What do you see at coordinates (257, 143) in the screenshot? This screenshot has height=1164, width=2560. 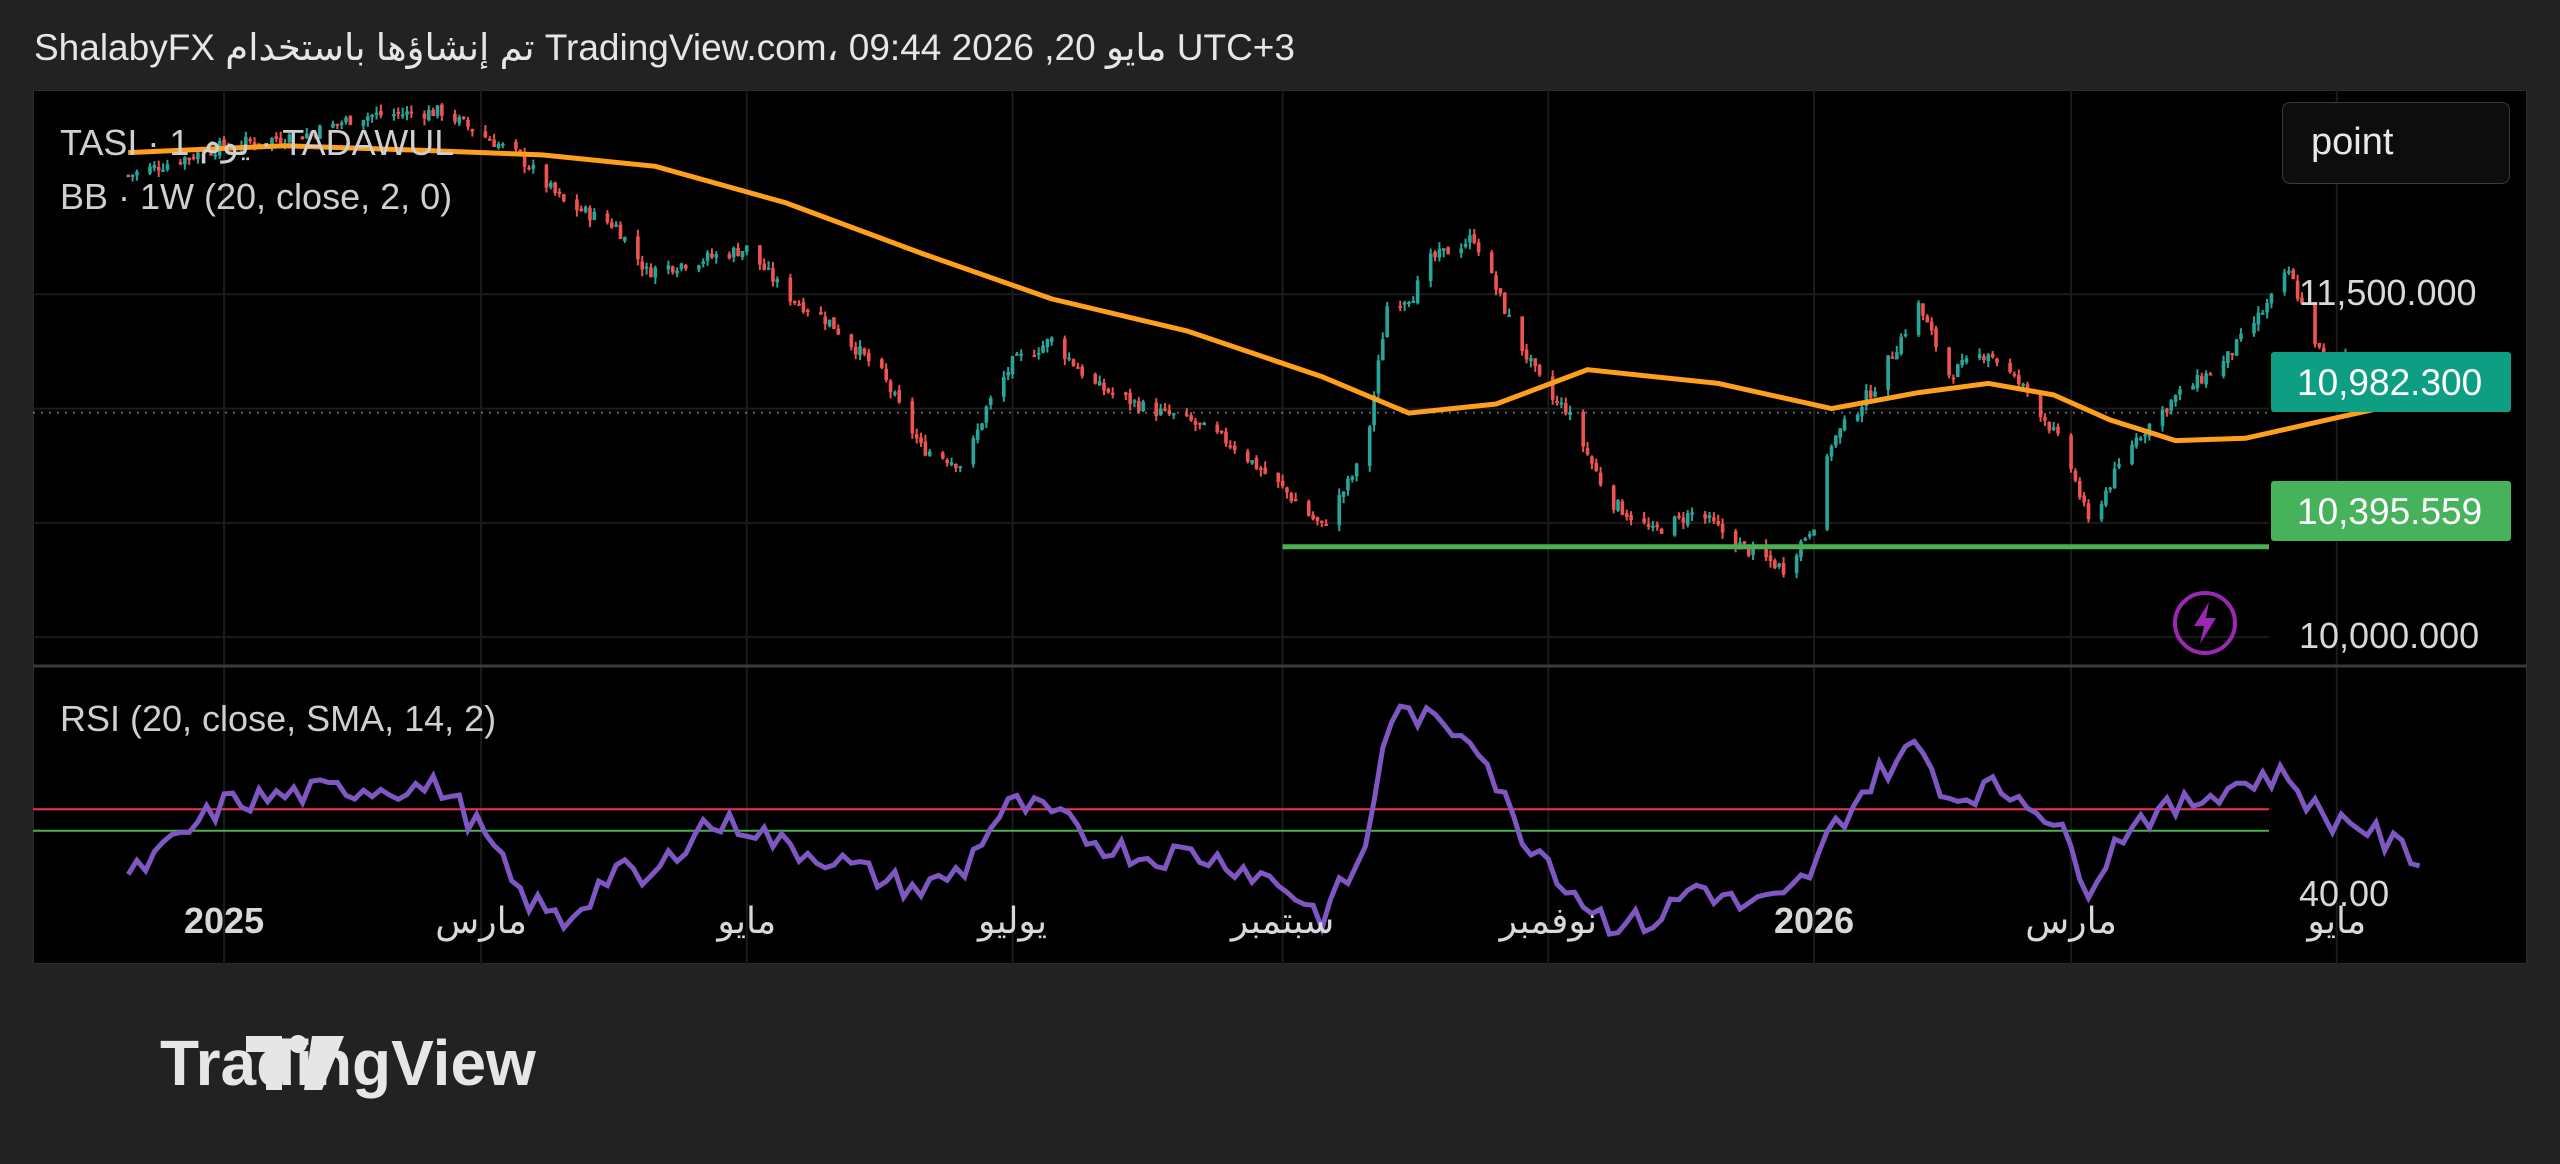 I see `legend-symbol: TASI · 1 يوم · TADAWUL` at bounding box center [257, 143].